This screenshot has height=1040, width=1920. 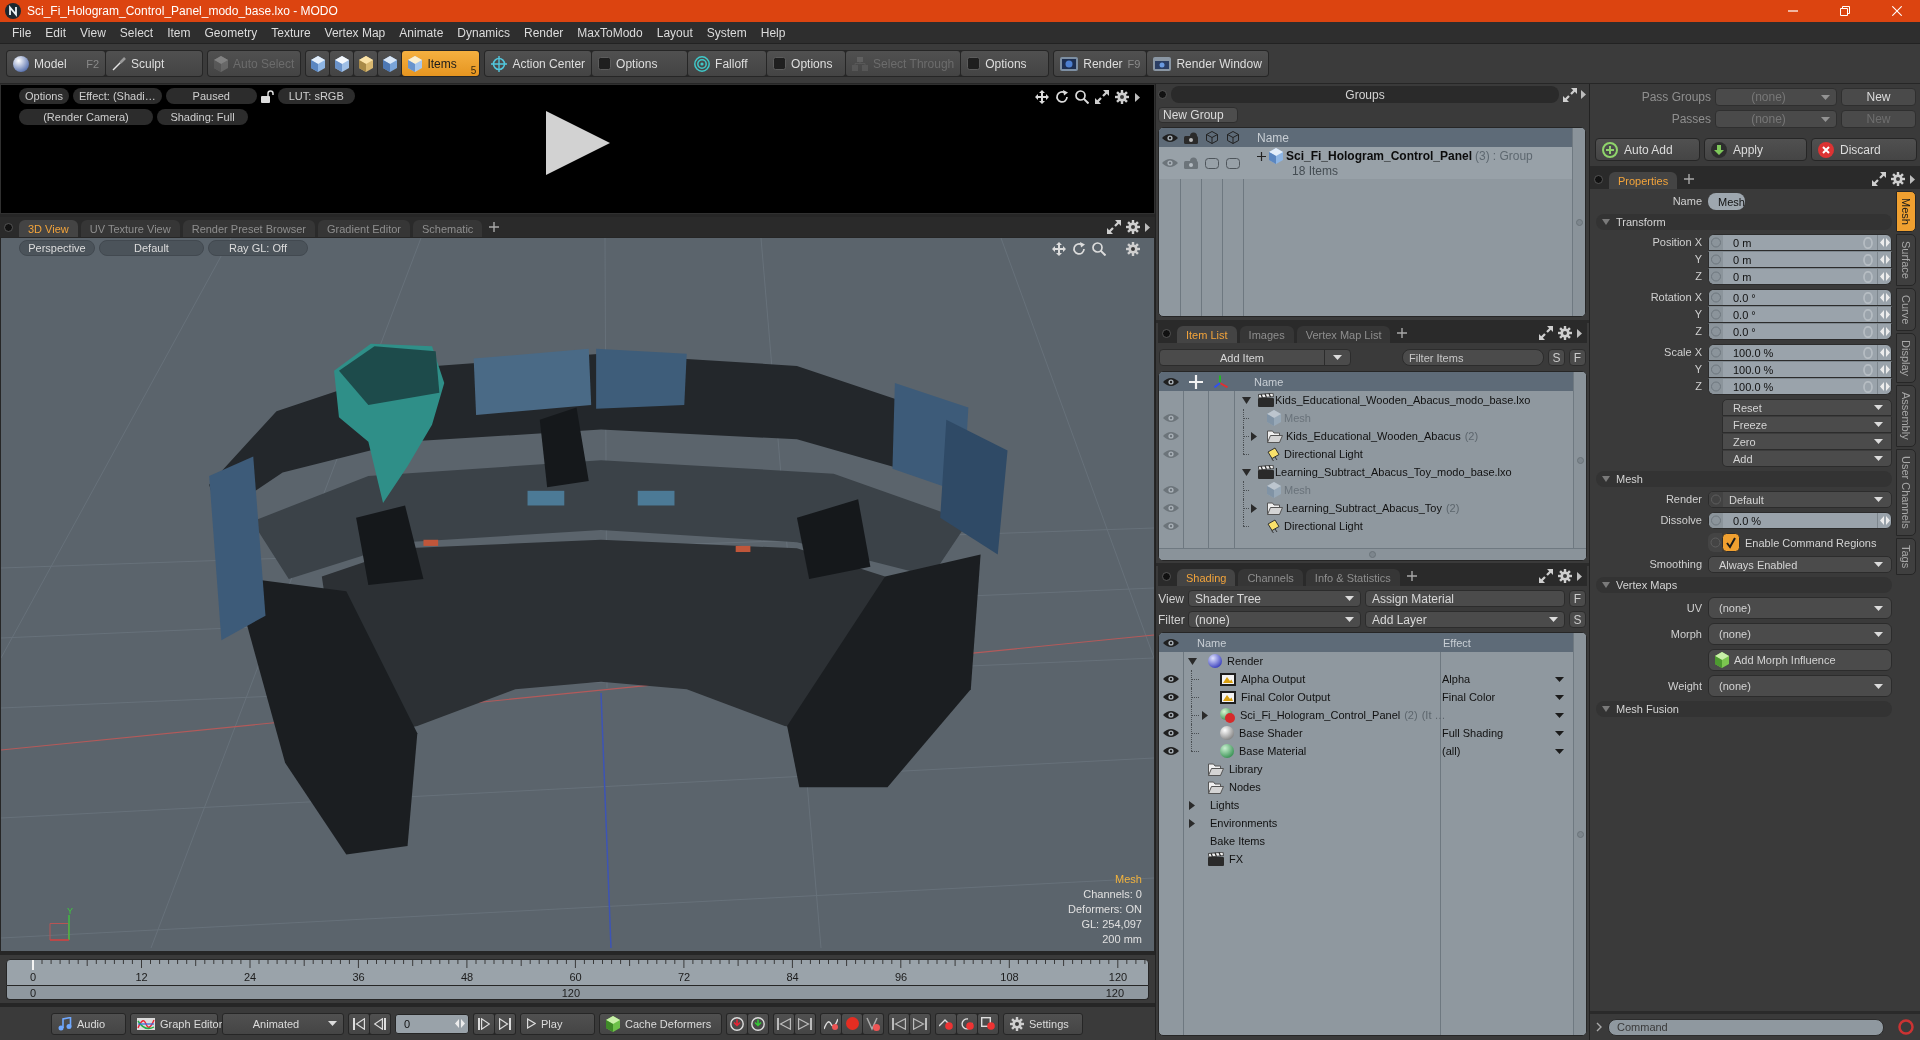 What do you see at coordinates (577, 993) in the screenshot?
I see `range-bar: 0 120 120` at bounding box center [577, 993].